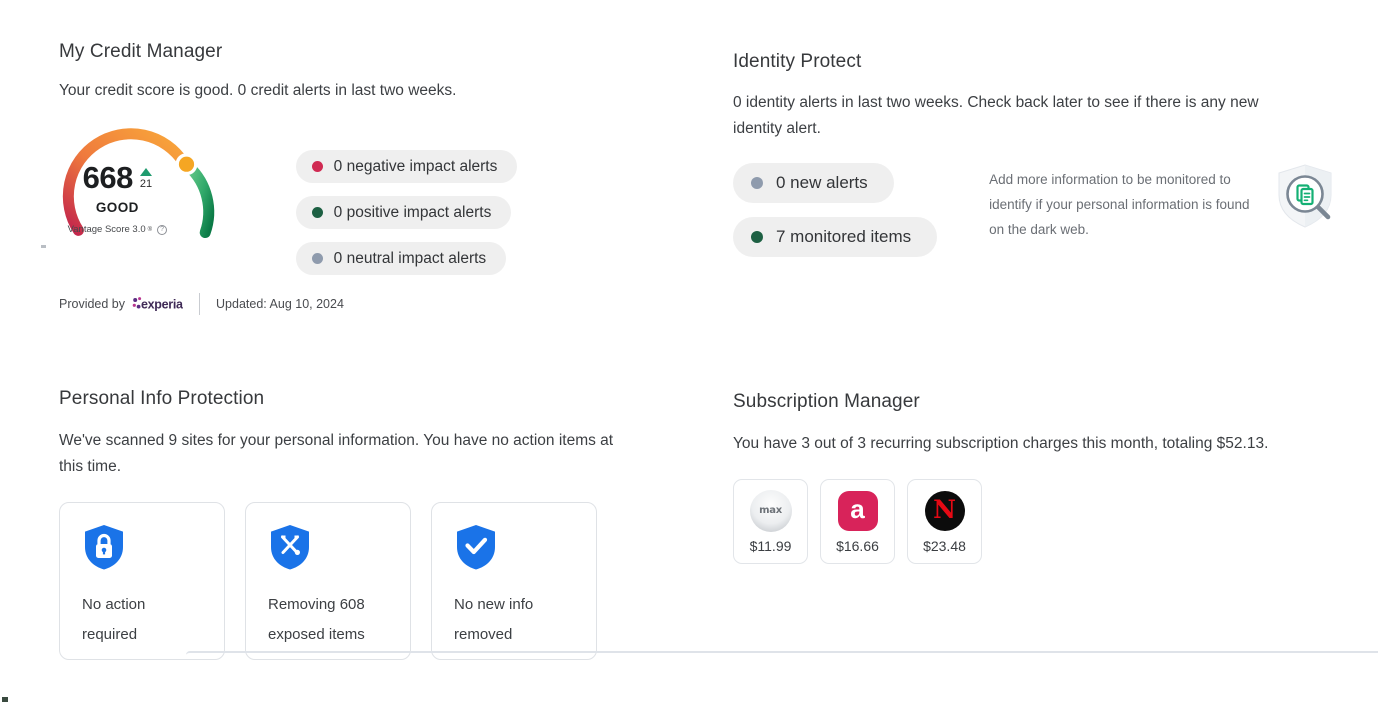  Describe the element at coordinates (844, 236) in the screenshot. I see `identity-pill-label: 7 monitored items` at that location.